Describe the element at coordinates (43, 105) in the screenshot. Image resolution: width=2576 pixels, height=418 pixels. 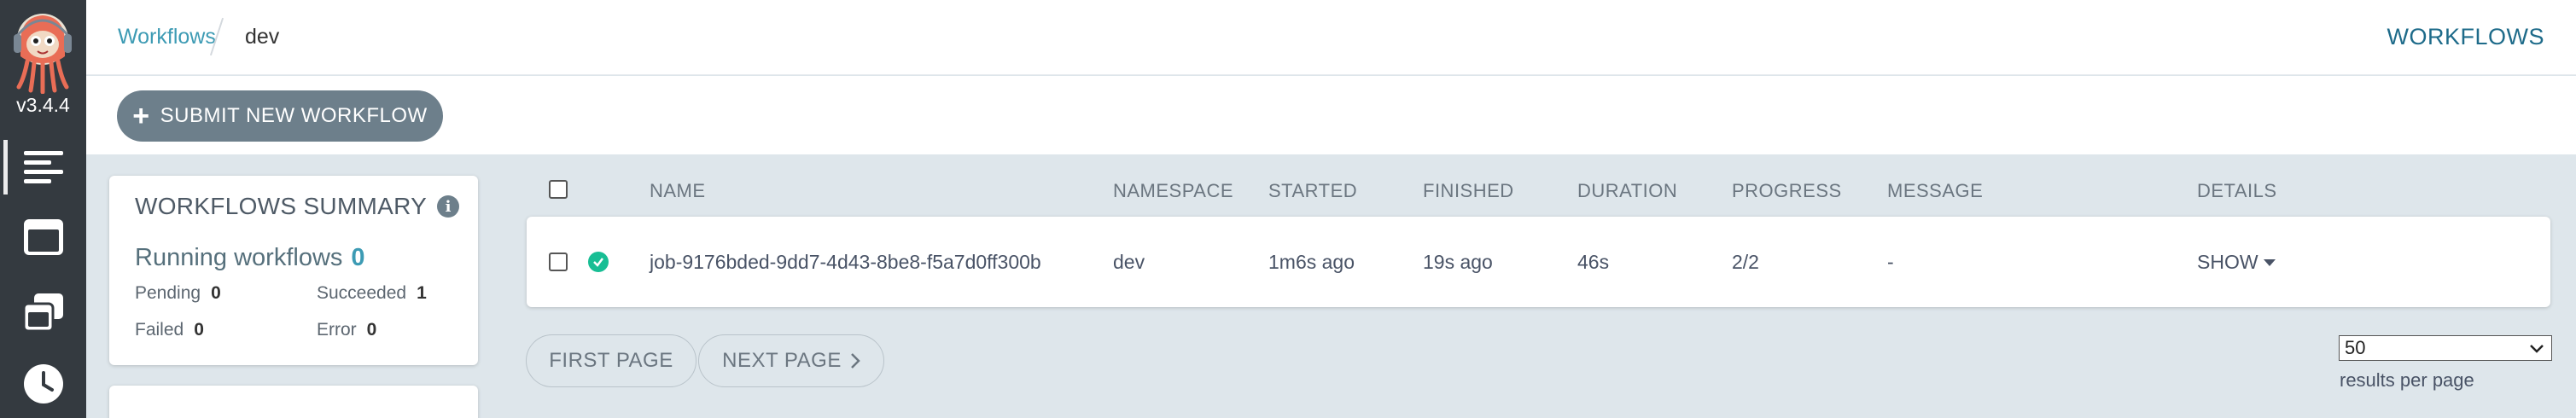
I see `app-version: v3.4.4` at that location.